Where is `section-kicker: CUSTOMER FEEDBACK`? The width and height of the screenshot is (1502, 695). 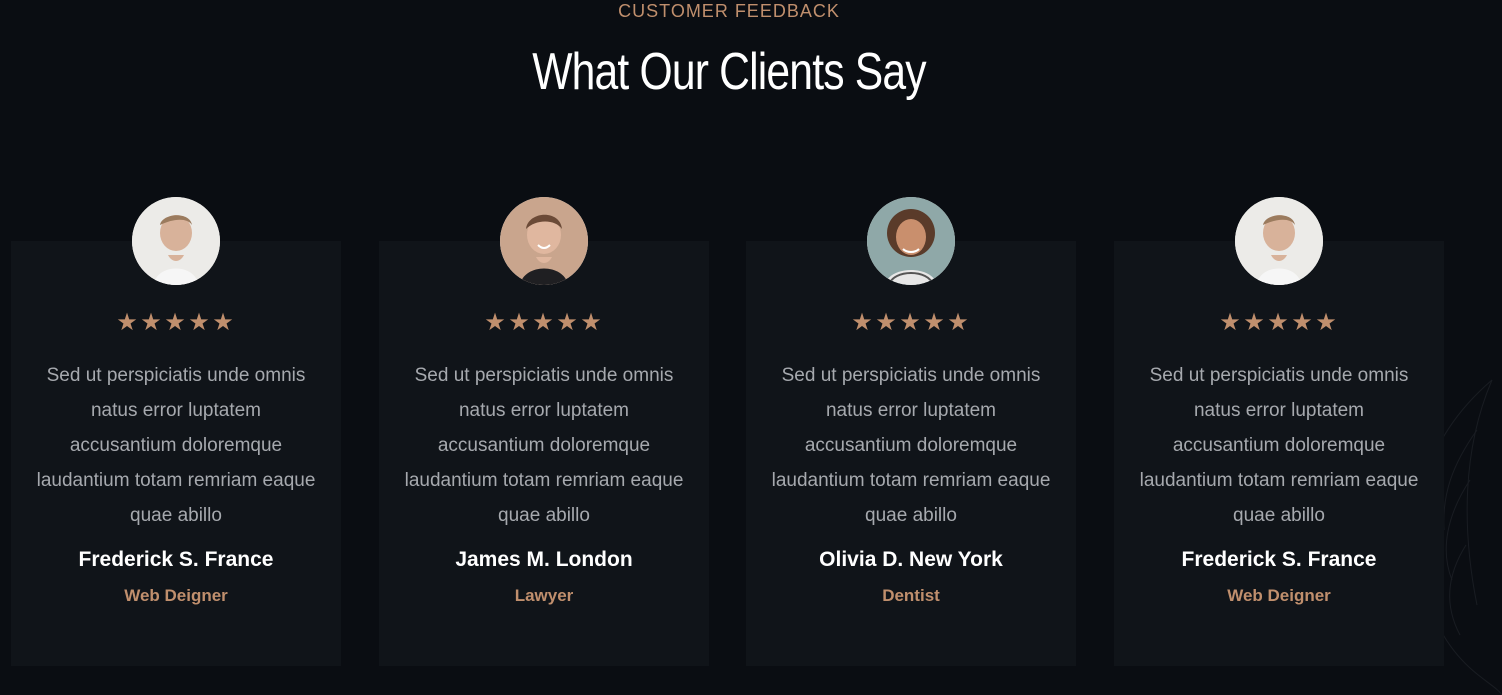 section-kicker: CUSTOMER FEEDBACK is located at coordinates (729, 11).